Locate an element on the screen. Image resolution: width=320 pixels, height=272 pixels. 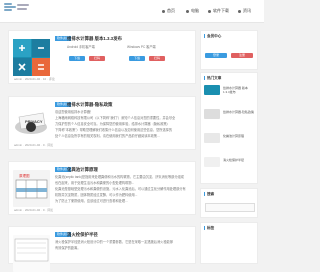
nav-home: 首页 is located at coordinates (168, 11).